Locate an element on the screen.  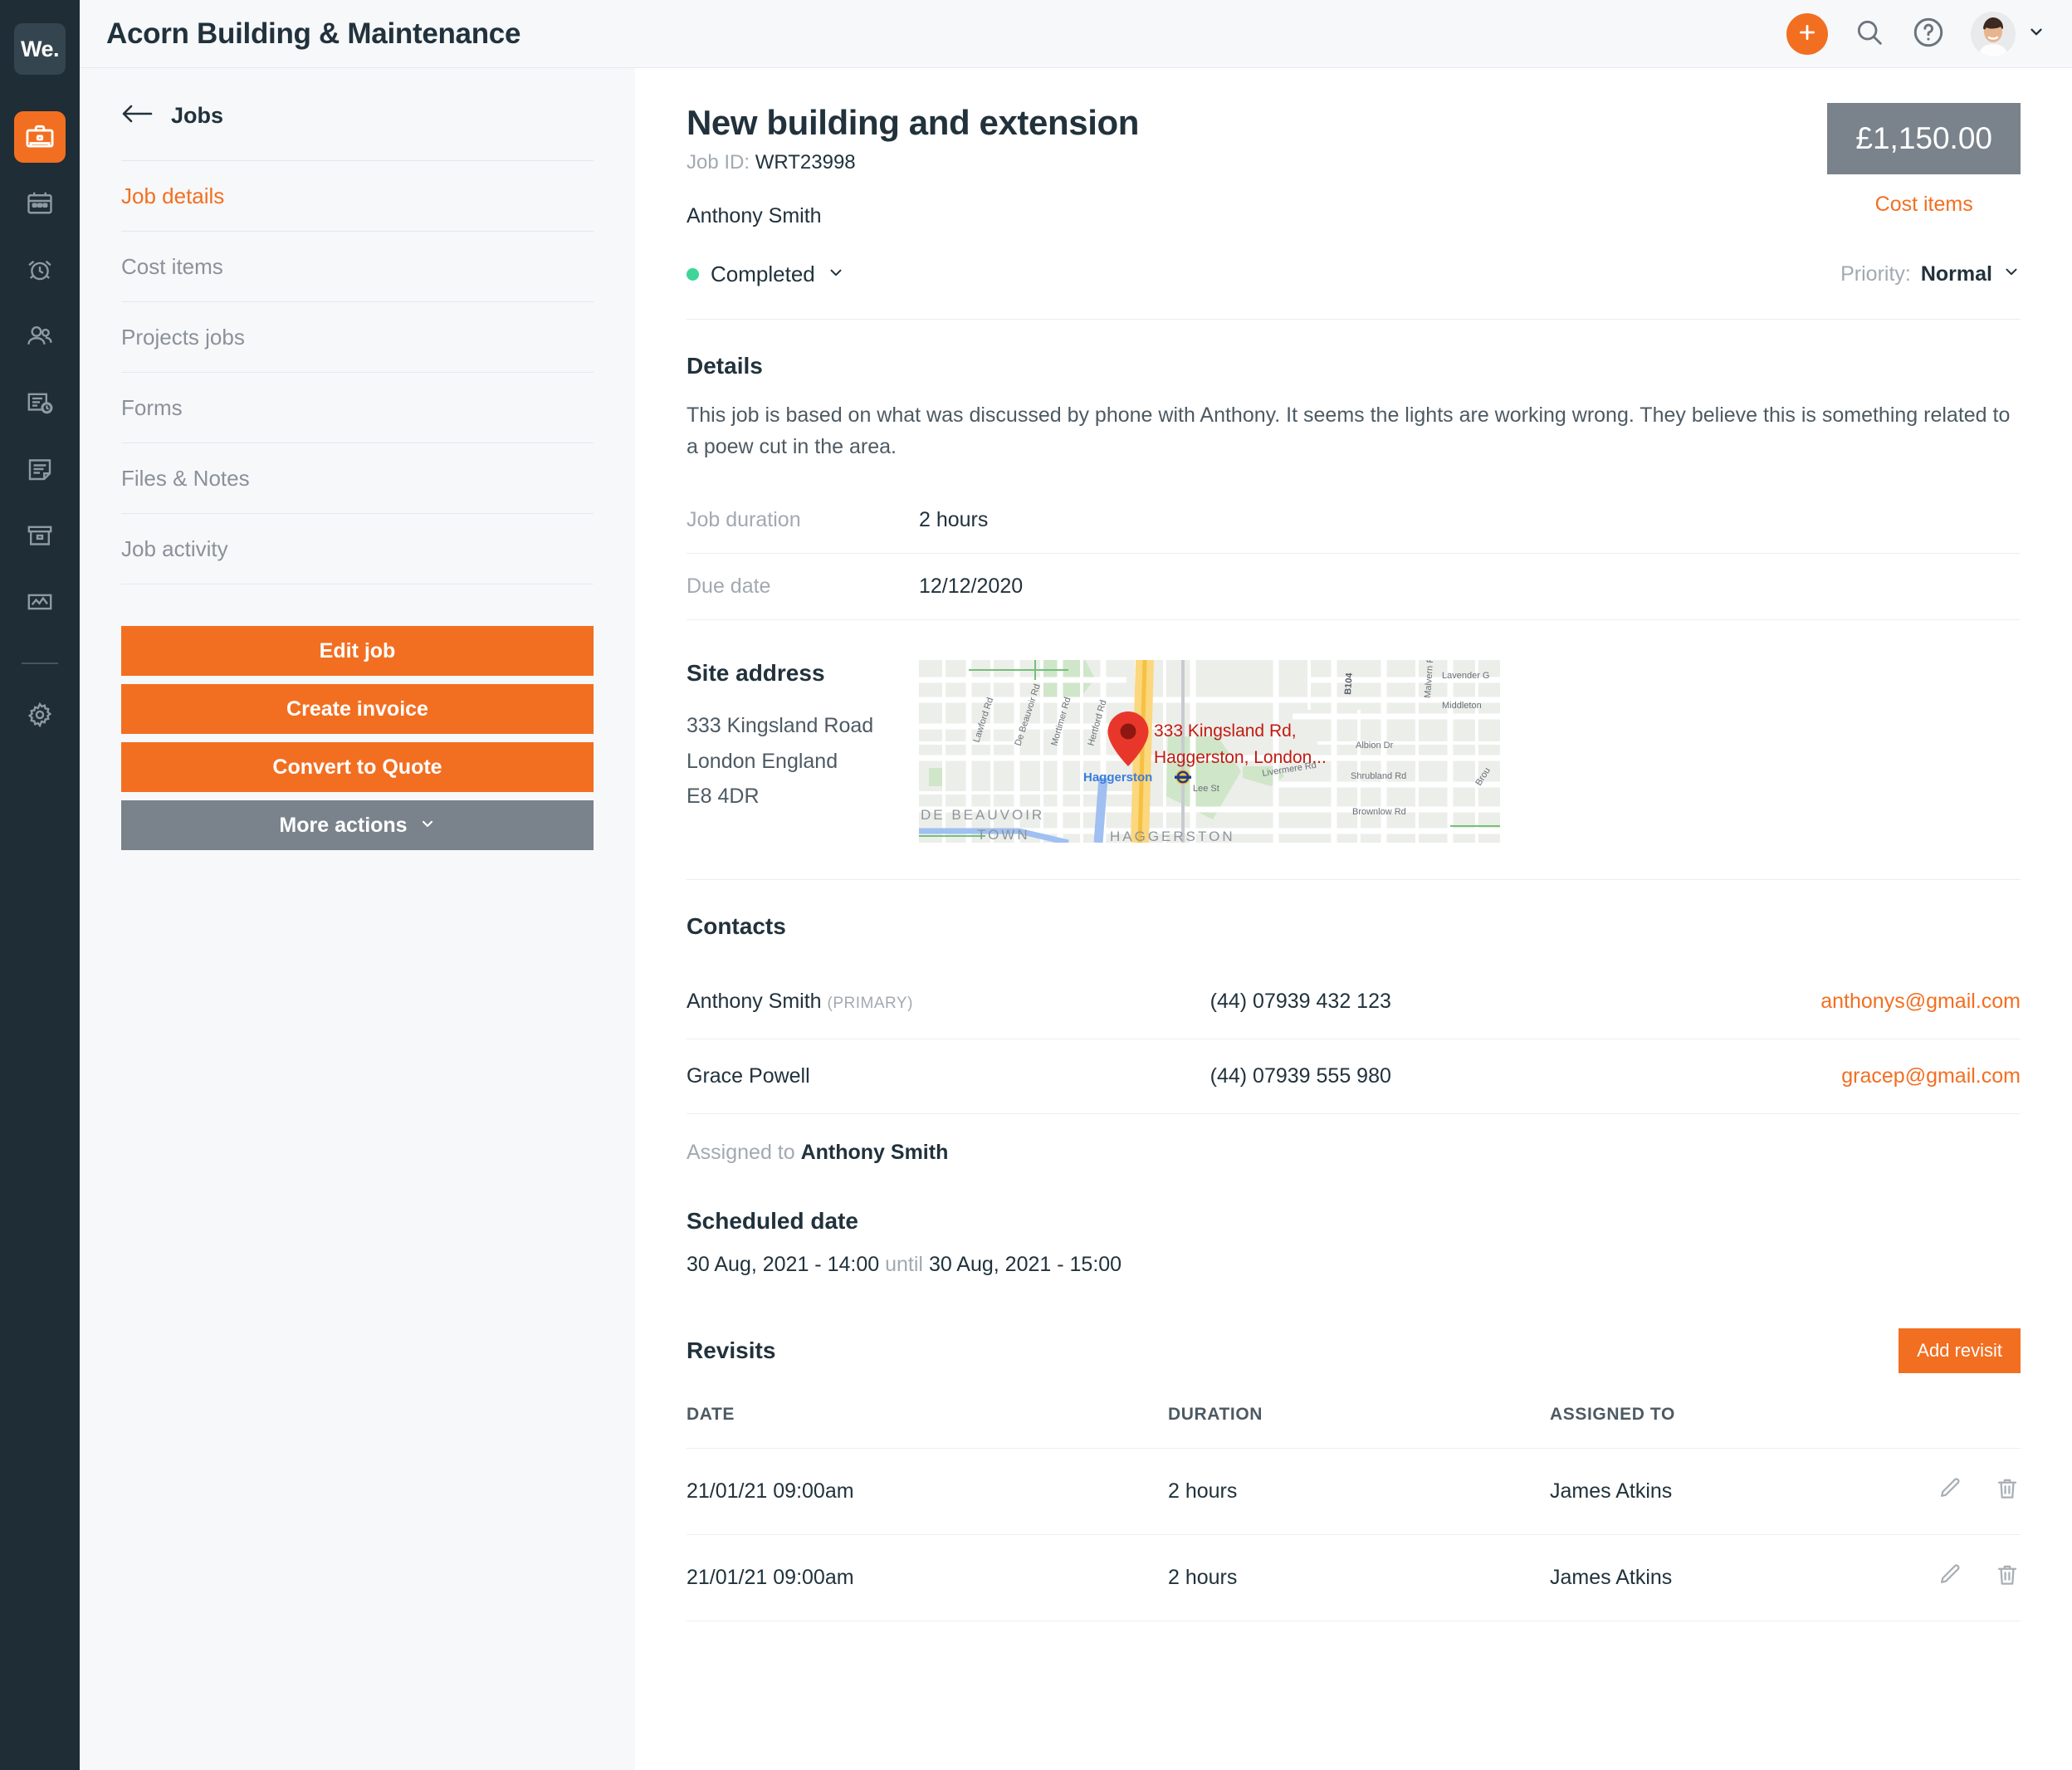
top-bar: Acorn Building & Maintenance is located at coordinates (1076, 34).